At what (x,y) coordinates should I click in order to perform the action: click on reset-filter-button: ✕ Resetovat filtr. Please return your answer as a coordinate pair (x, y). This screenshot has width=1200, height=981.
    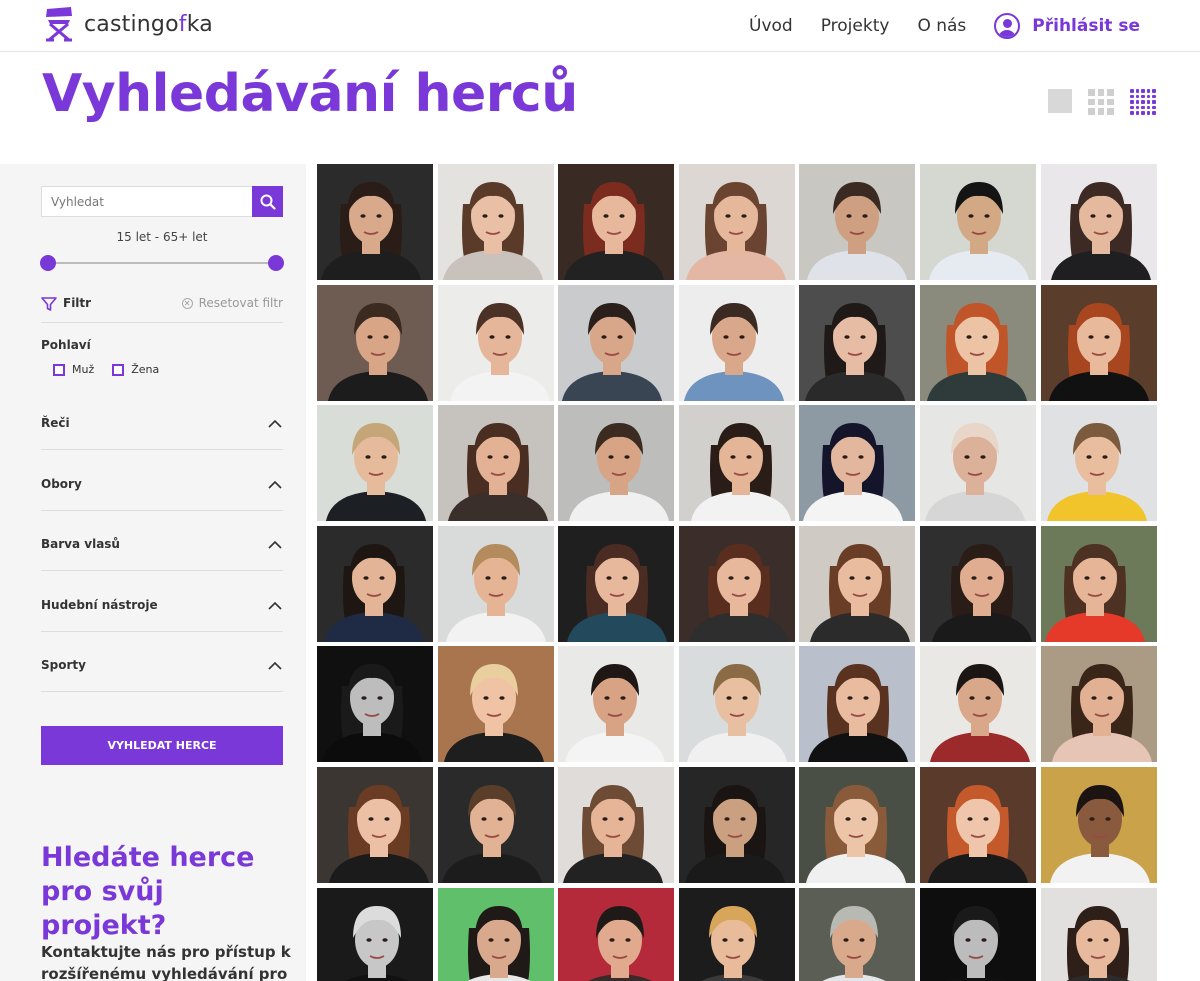
    Looking at the image, I should click on (232, 309).